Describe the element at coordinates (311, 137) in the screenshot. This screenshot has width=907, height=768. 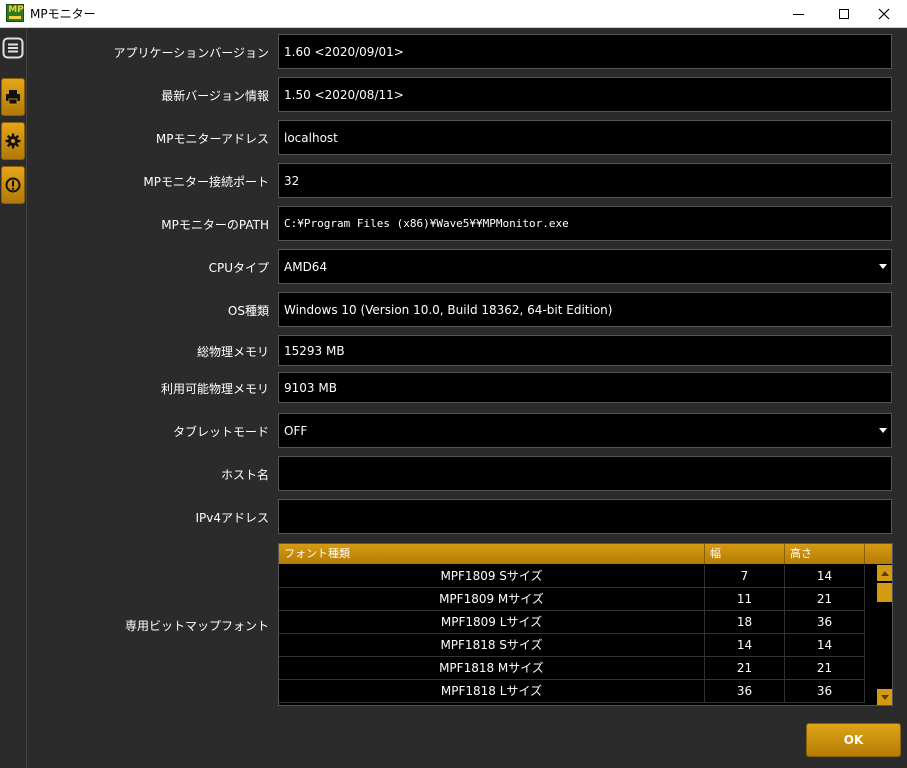
I see `mp-address-value: localhost` at that location.